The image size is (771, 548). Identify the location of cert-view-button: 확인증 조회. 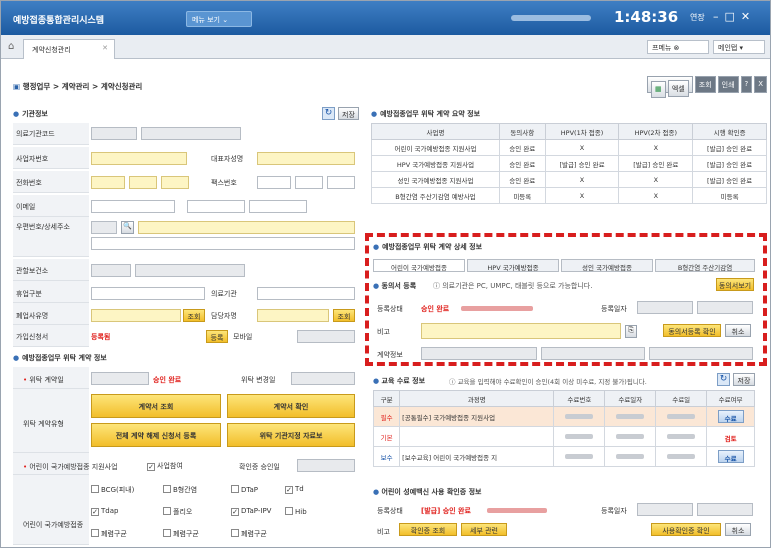
(428, 529).